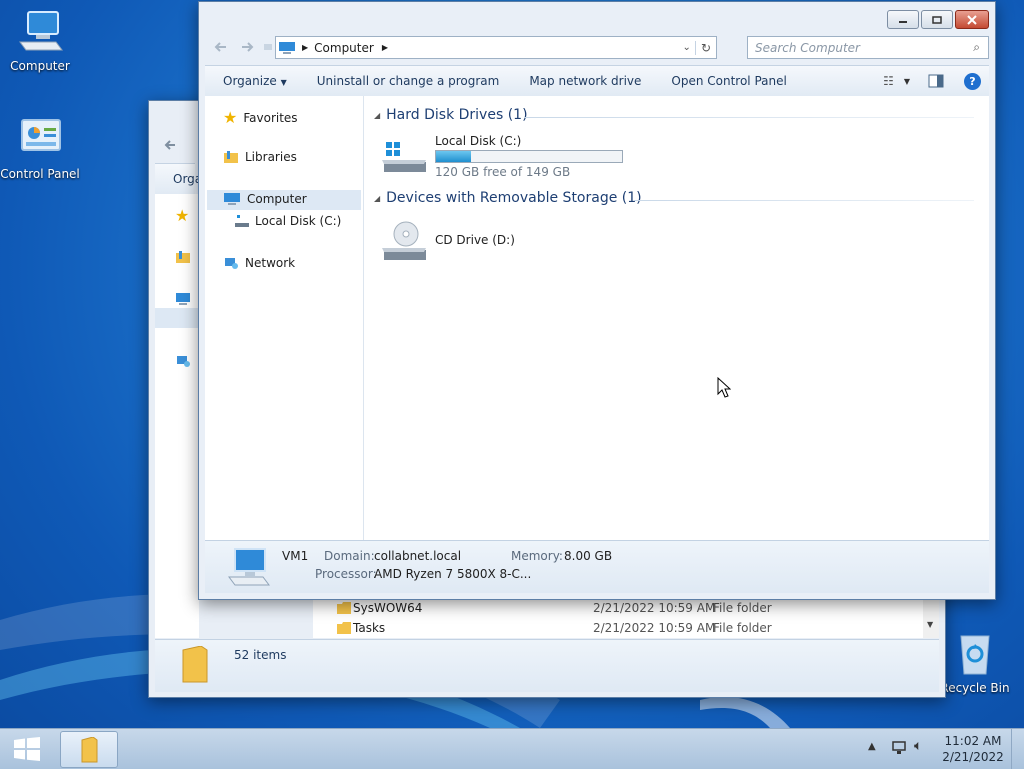 This screenshot has height=769, width=1024. What do you see at coordinates (349, 556) in the screenshot?
I see `domain-label: Domain:` at bounding box center [349, 556].